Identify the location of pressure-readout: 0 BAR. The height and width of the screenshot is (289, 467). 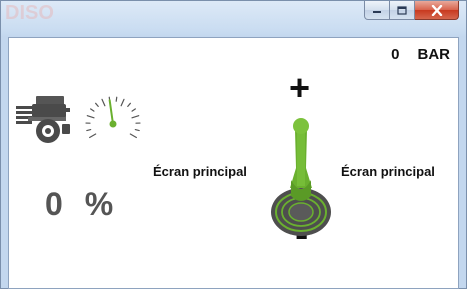
(420, 54).